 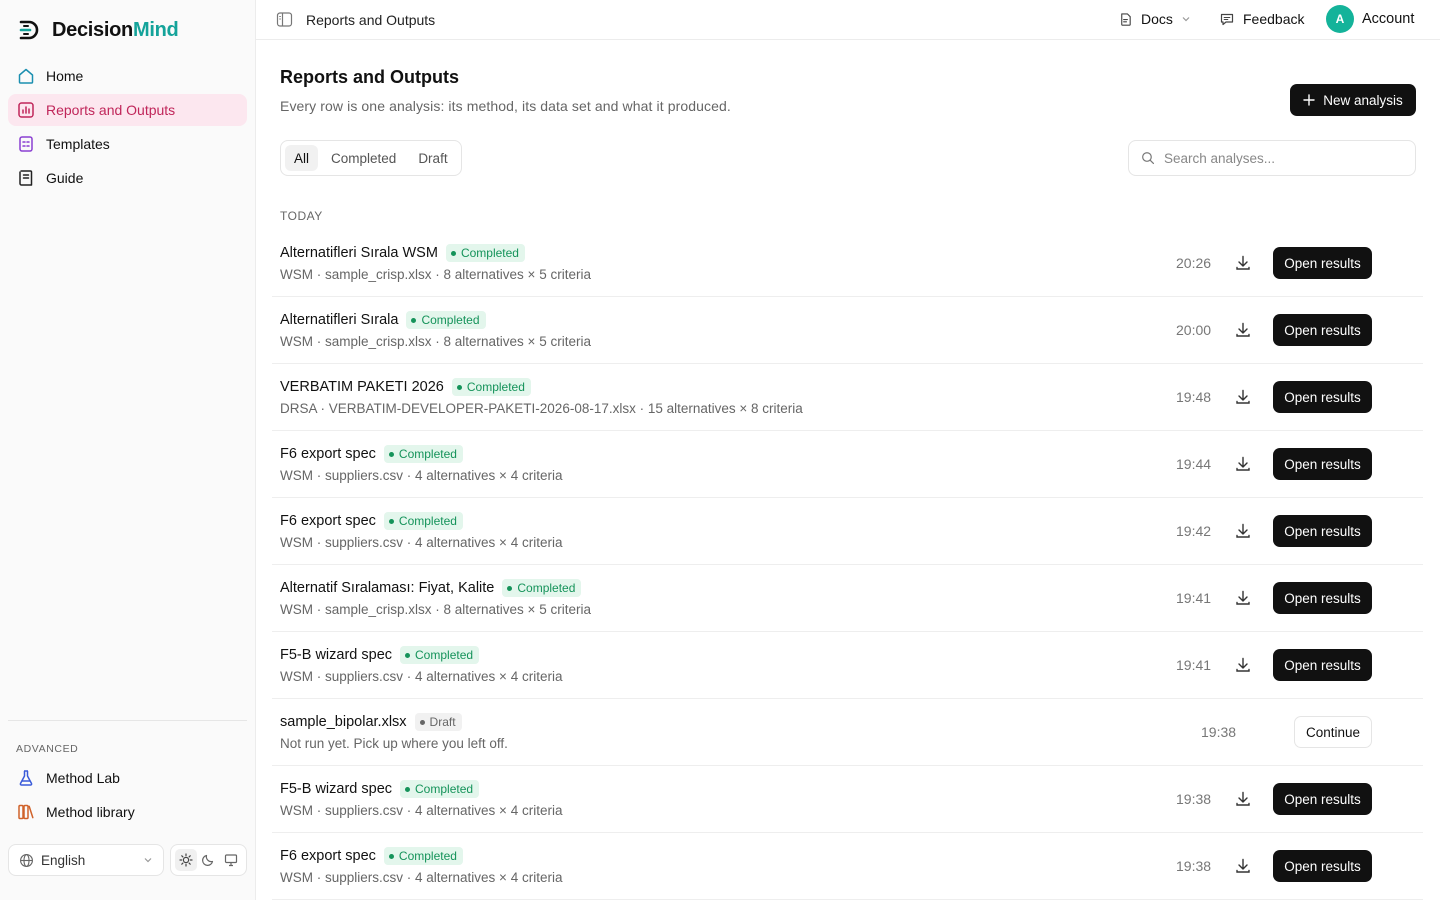 What do you see at coordinates (301, 216) in the screenshot?
I see `section-label-today: TODAY` at bounding box center [301, 216].